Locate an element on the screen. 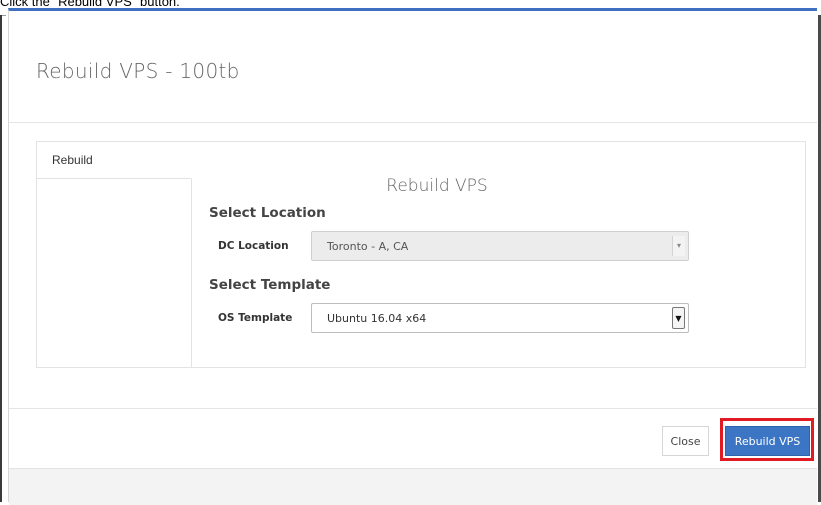 The height and width of the screenshot is (505, 821). chevron-down-icon: ▾ is located at coordinates (678, 246).